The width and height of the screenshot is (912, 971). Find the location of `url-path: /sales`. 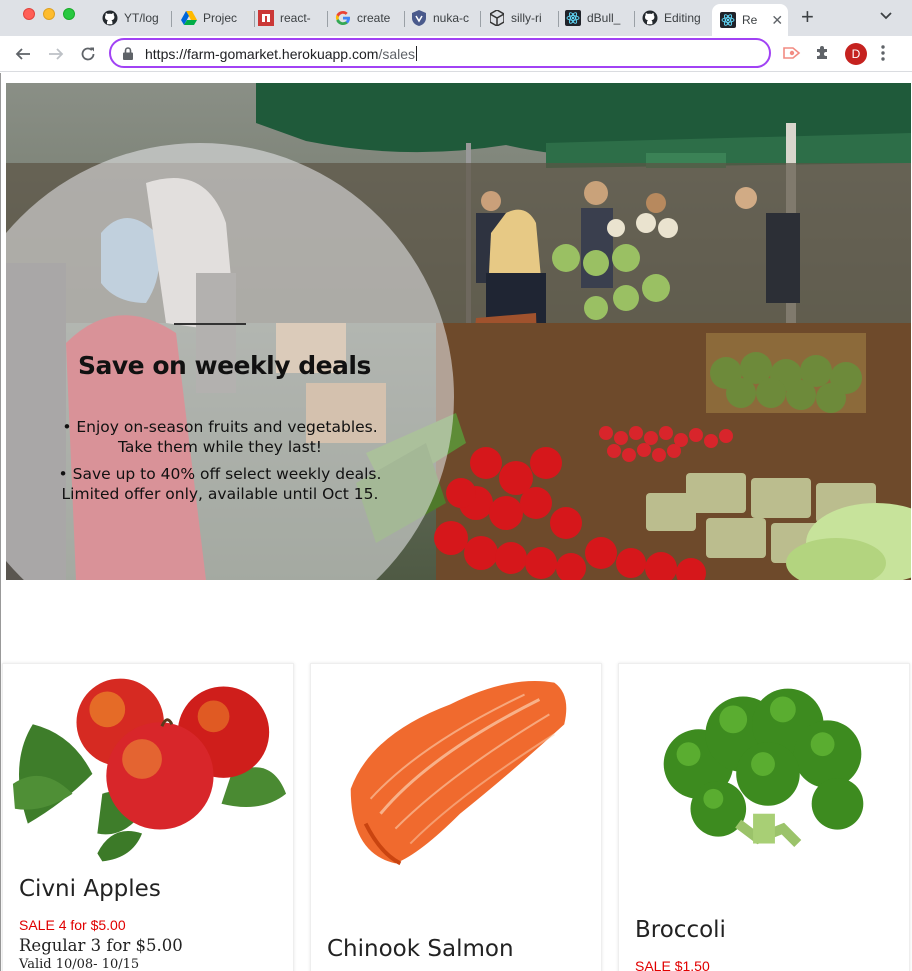

url-path: /sales is located at coordinates (397, 54).